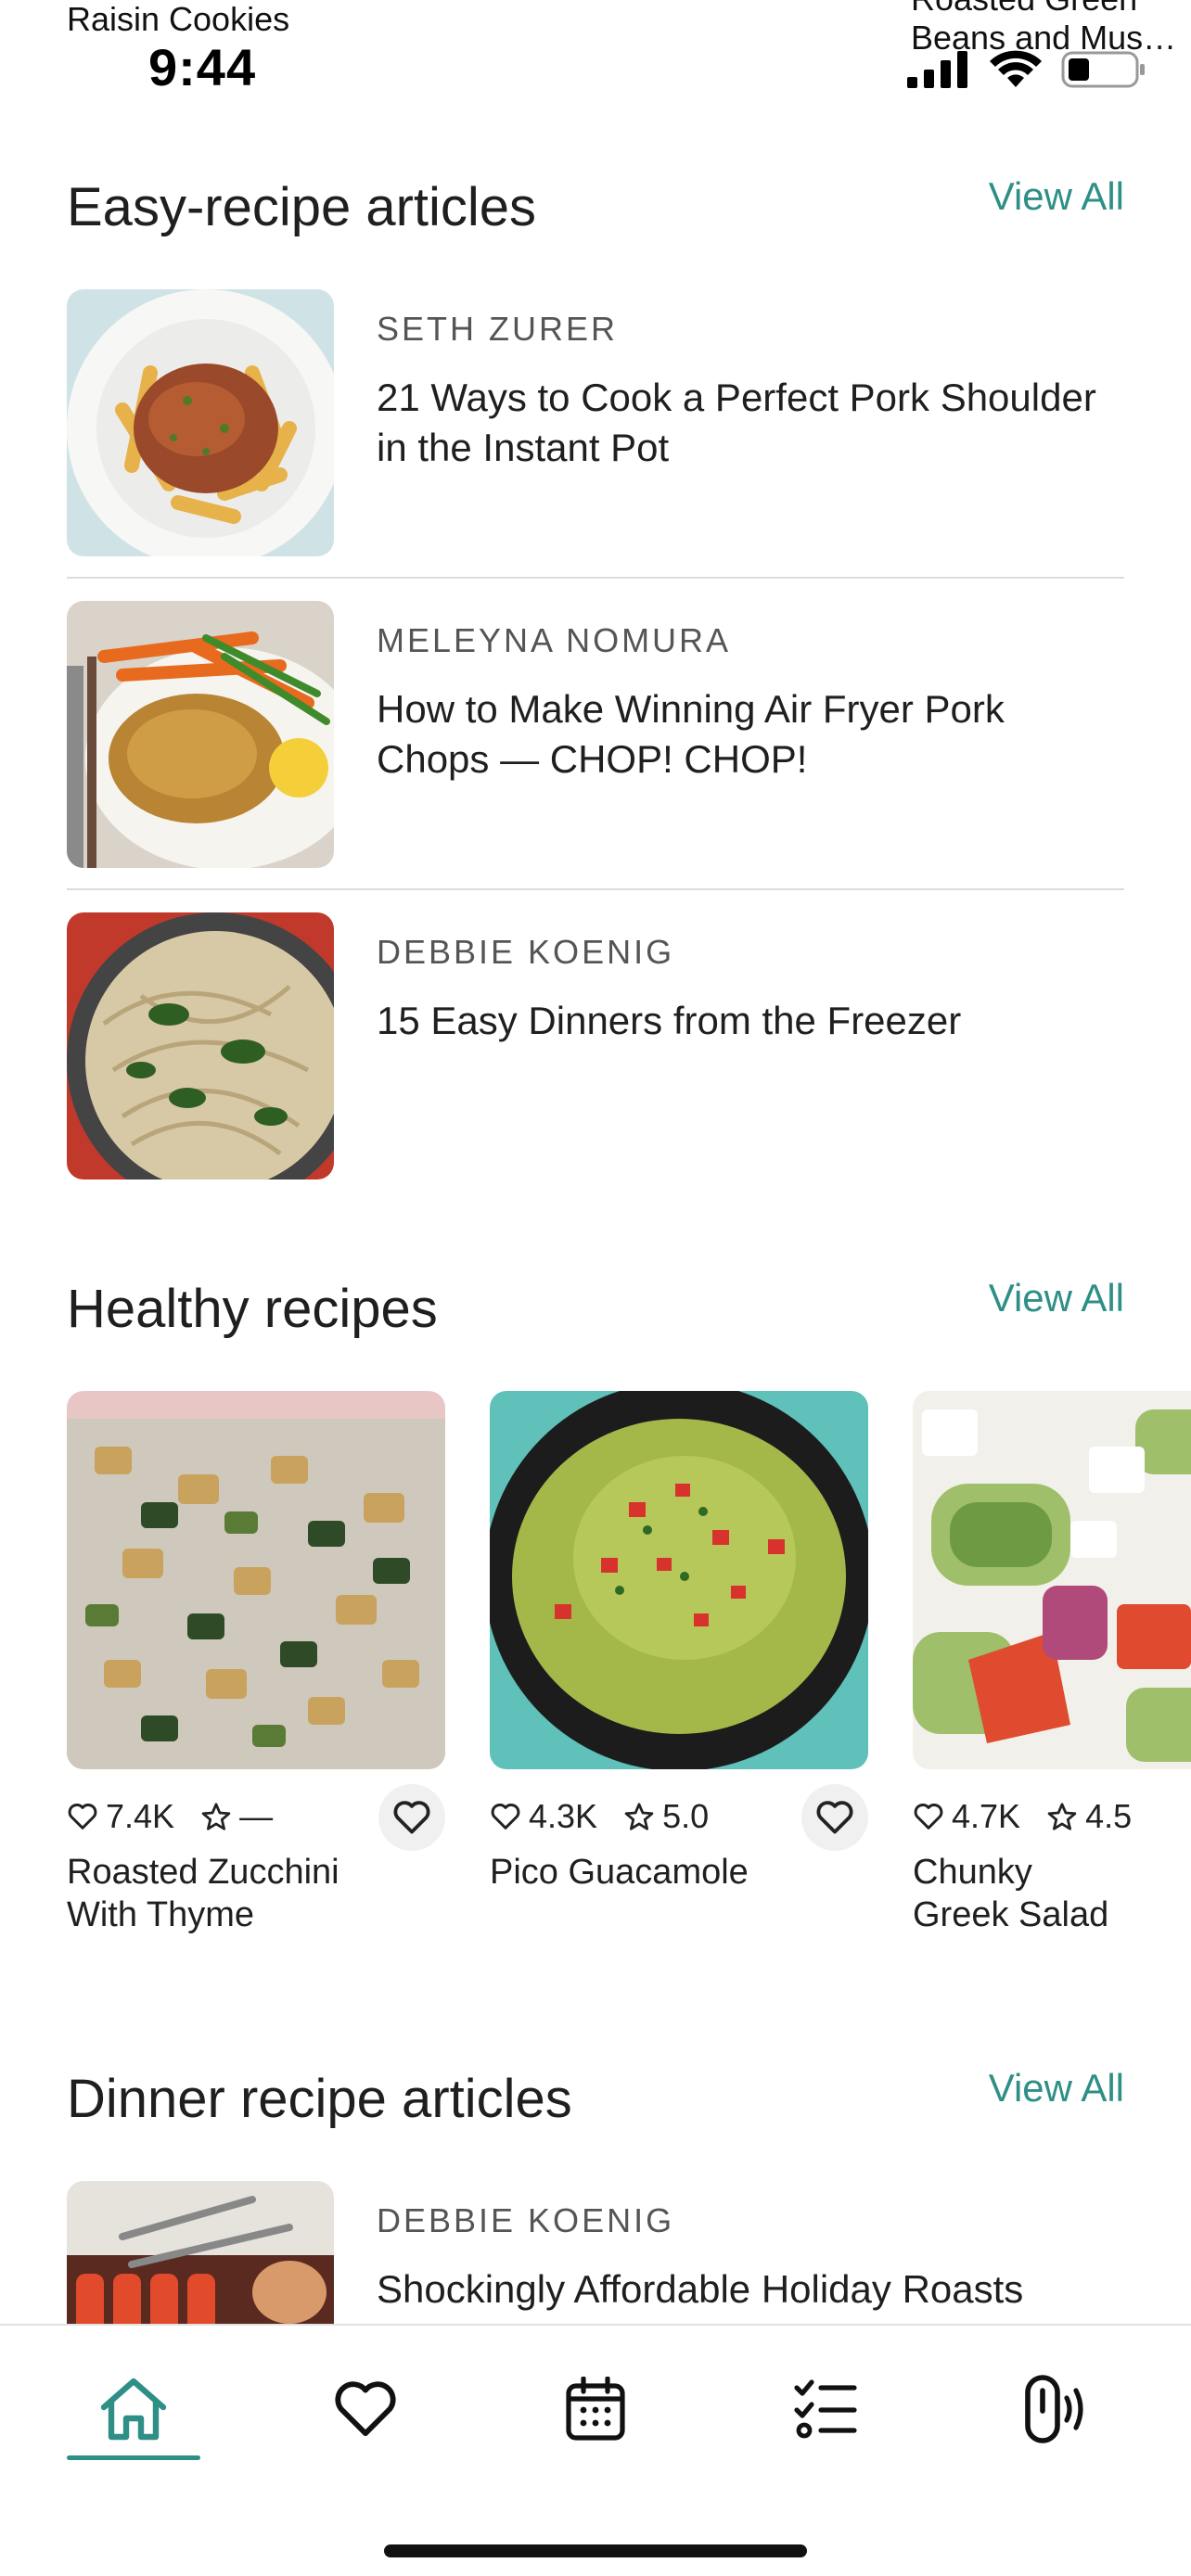 This screenshot has height=2576, width=1191. I want to click on recipe-name: Pico Guacamole, so click(619, 1873).